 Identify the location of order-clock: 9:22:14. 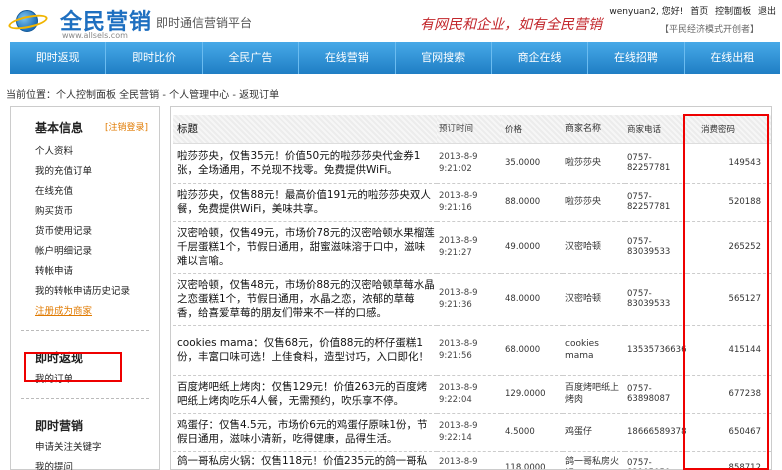
(455, 438).